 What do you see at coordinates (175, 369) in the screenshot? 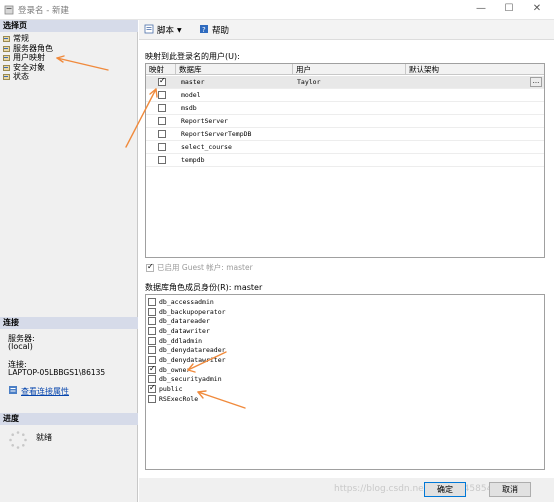
I see `role-name: db_owner` at bounding box center [175, 369].